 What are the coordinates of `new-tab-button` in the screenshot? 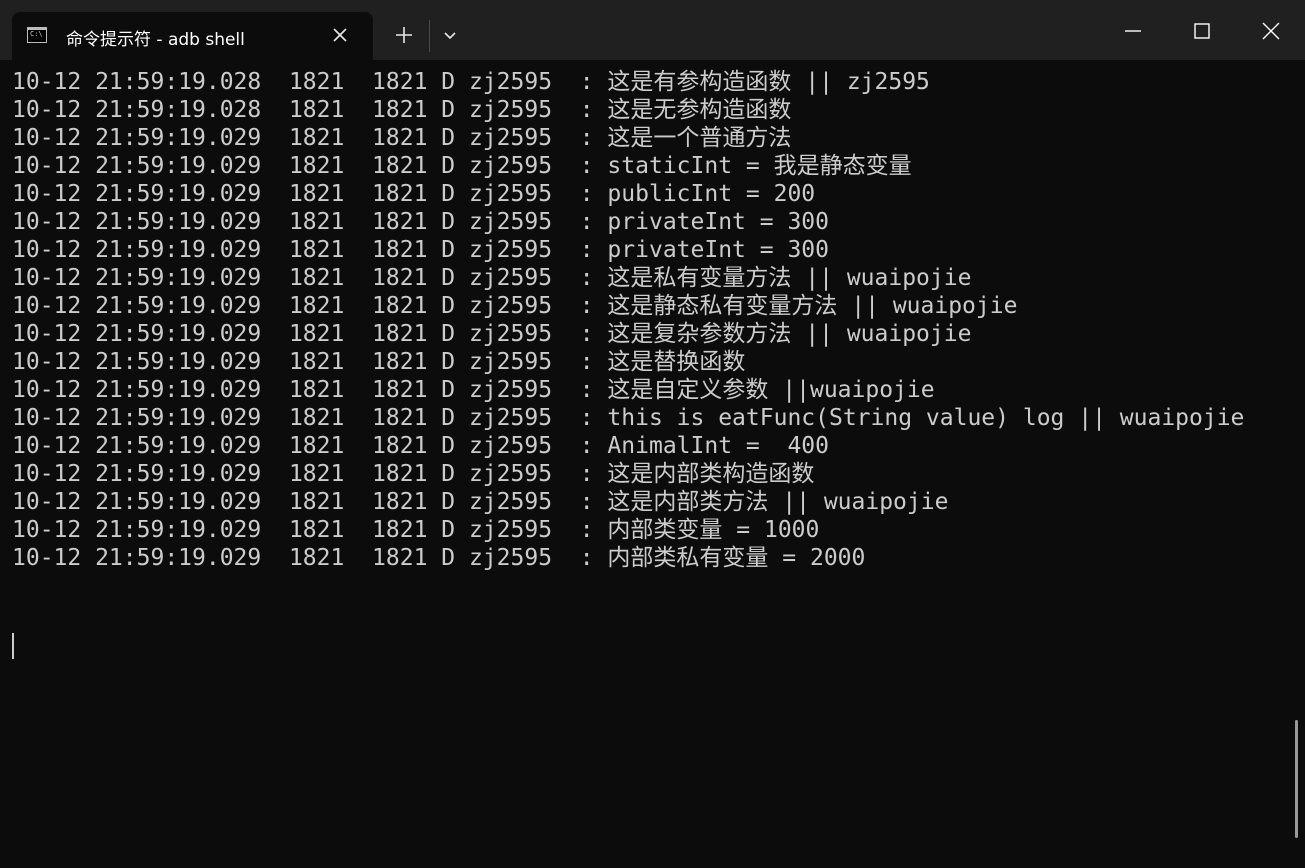 It's located at (404, 35).